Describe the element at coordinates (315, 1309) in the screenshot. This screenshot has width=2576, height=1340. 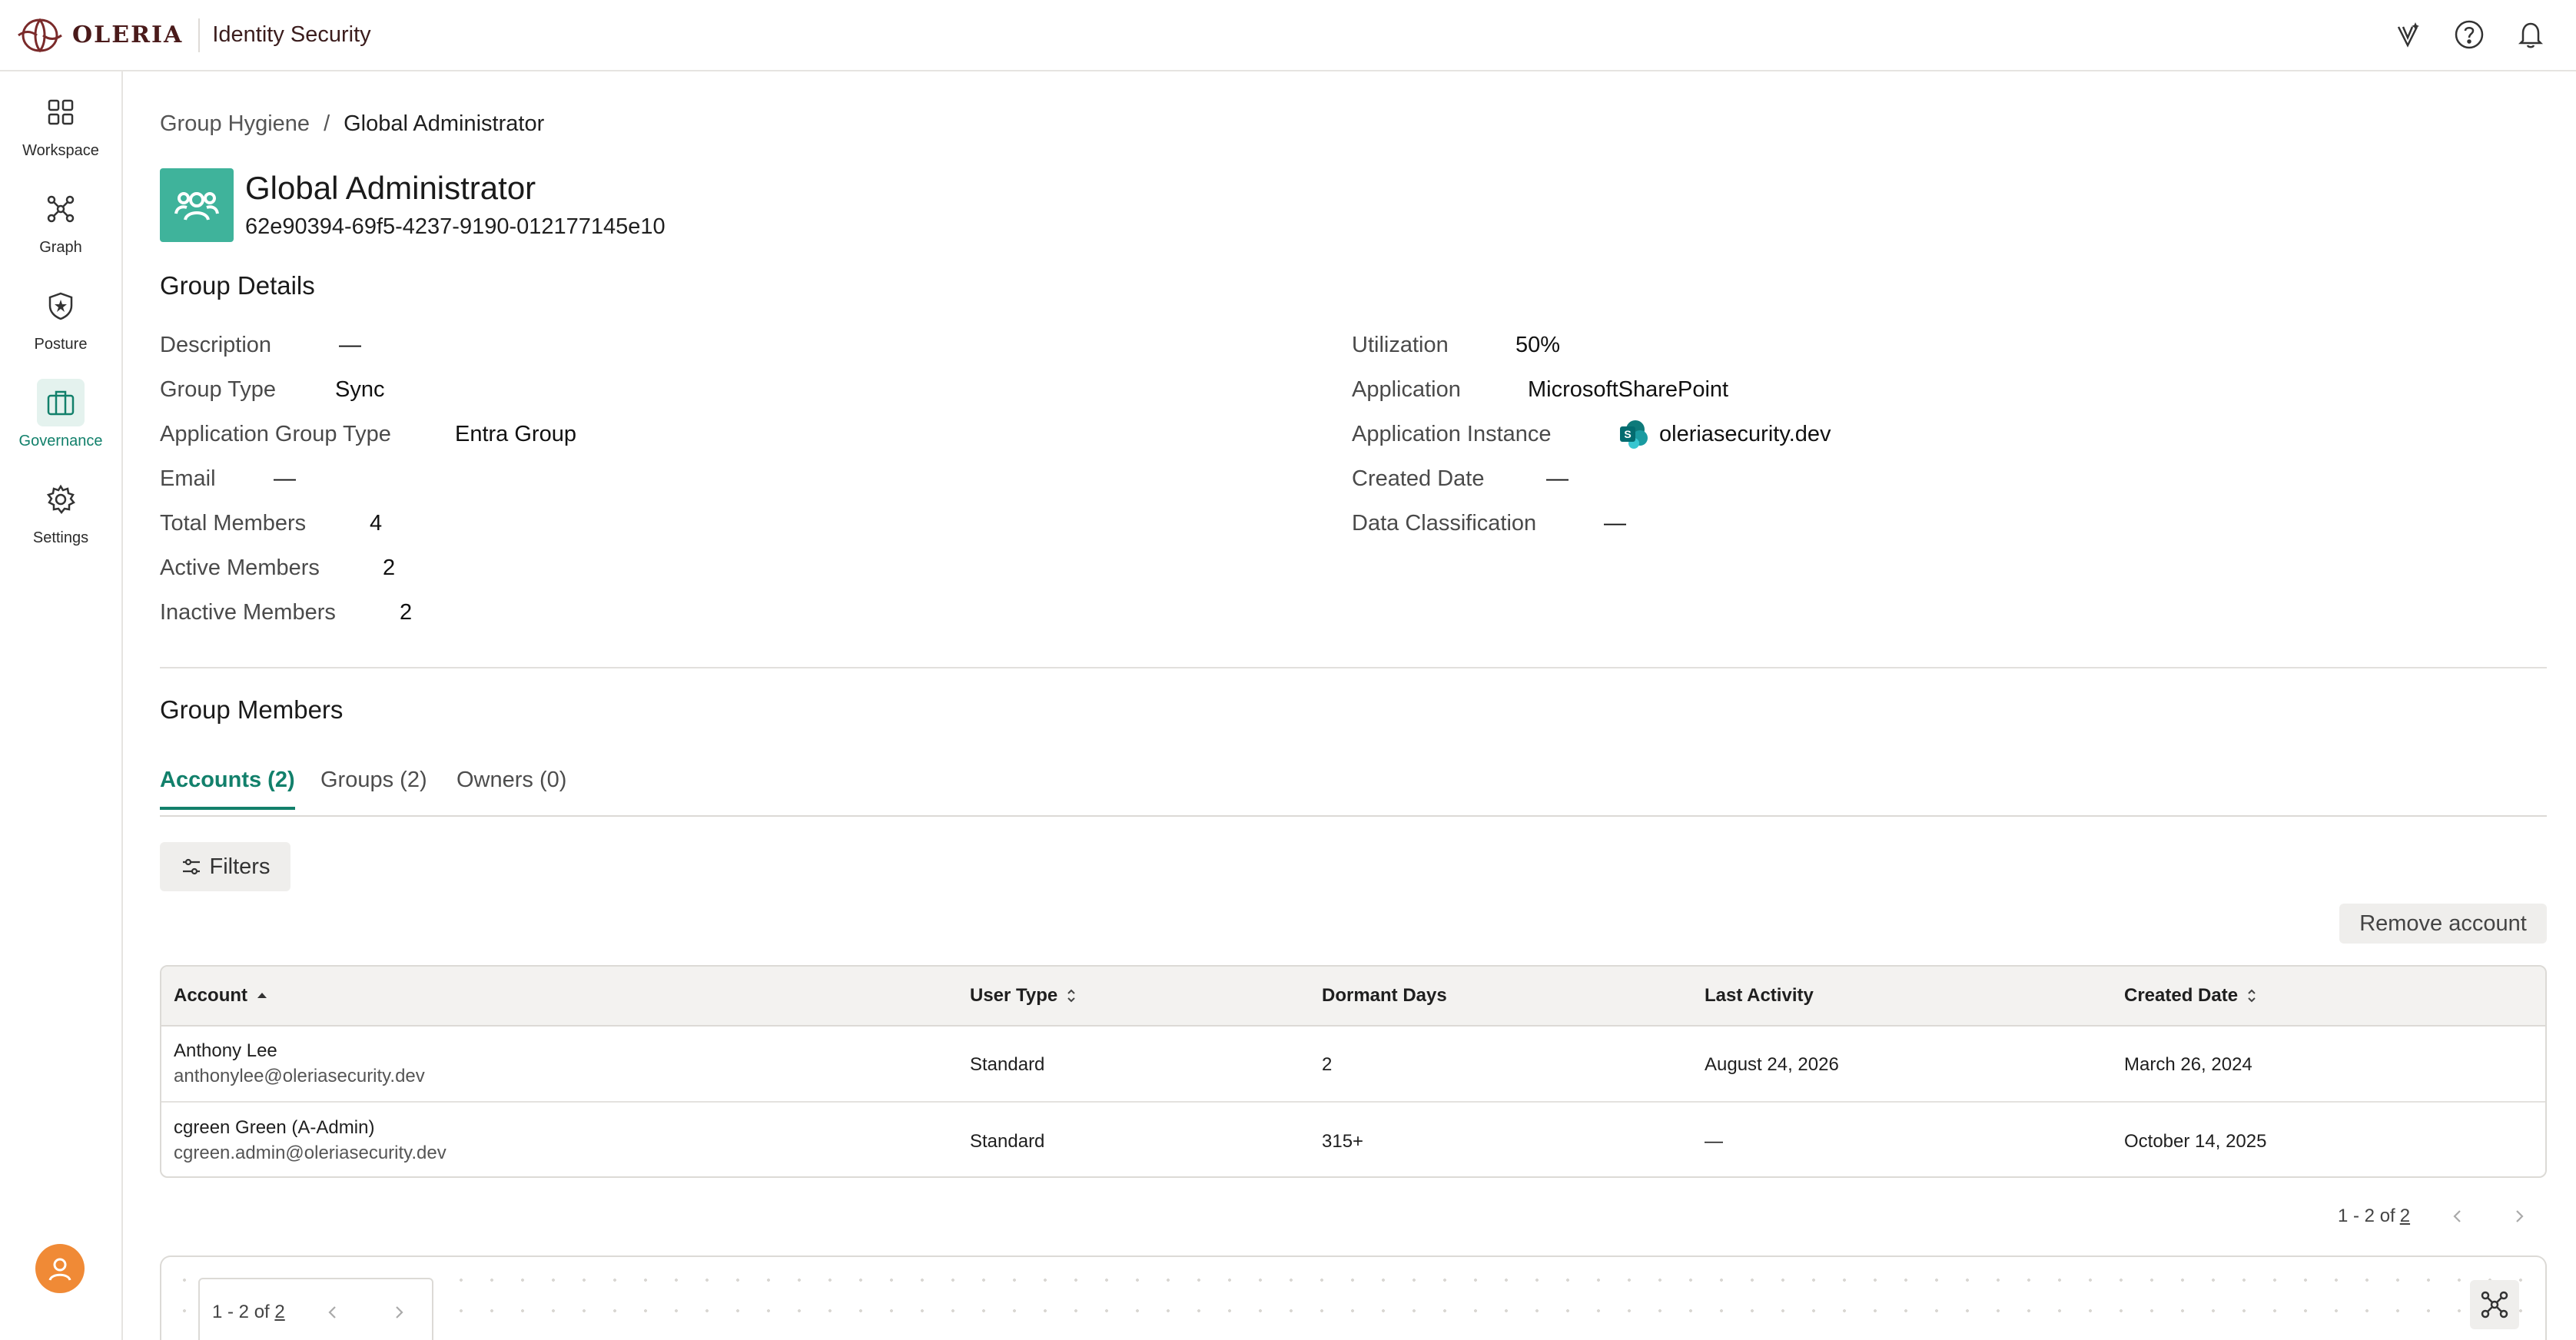
I see `graph-pagination: 1 - 2 of 2` at that location.